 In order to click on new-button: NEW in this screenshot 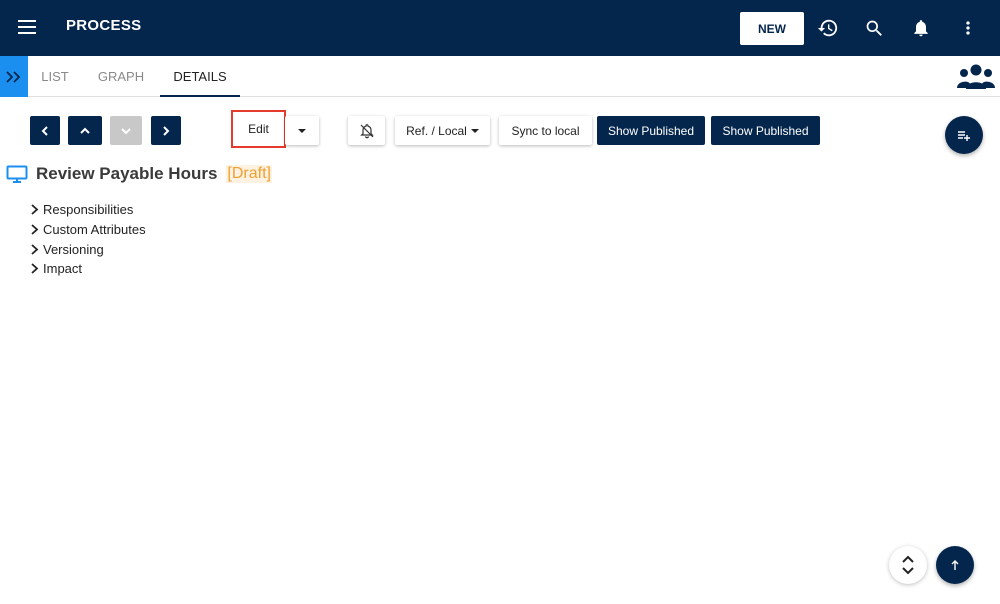, I will do `click(772, 28)`.